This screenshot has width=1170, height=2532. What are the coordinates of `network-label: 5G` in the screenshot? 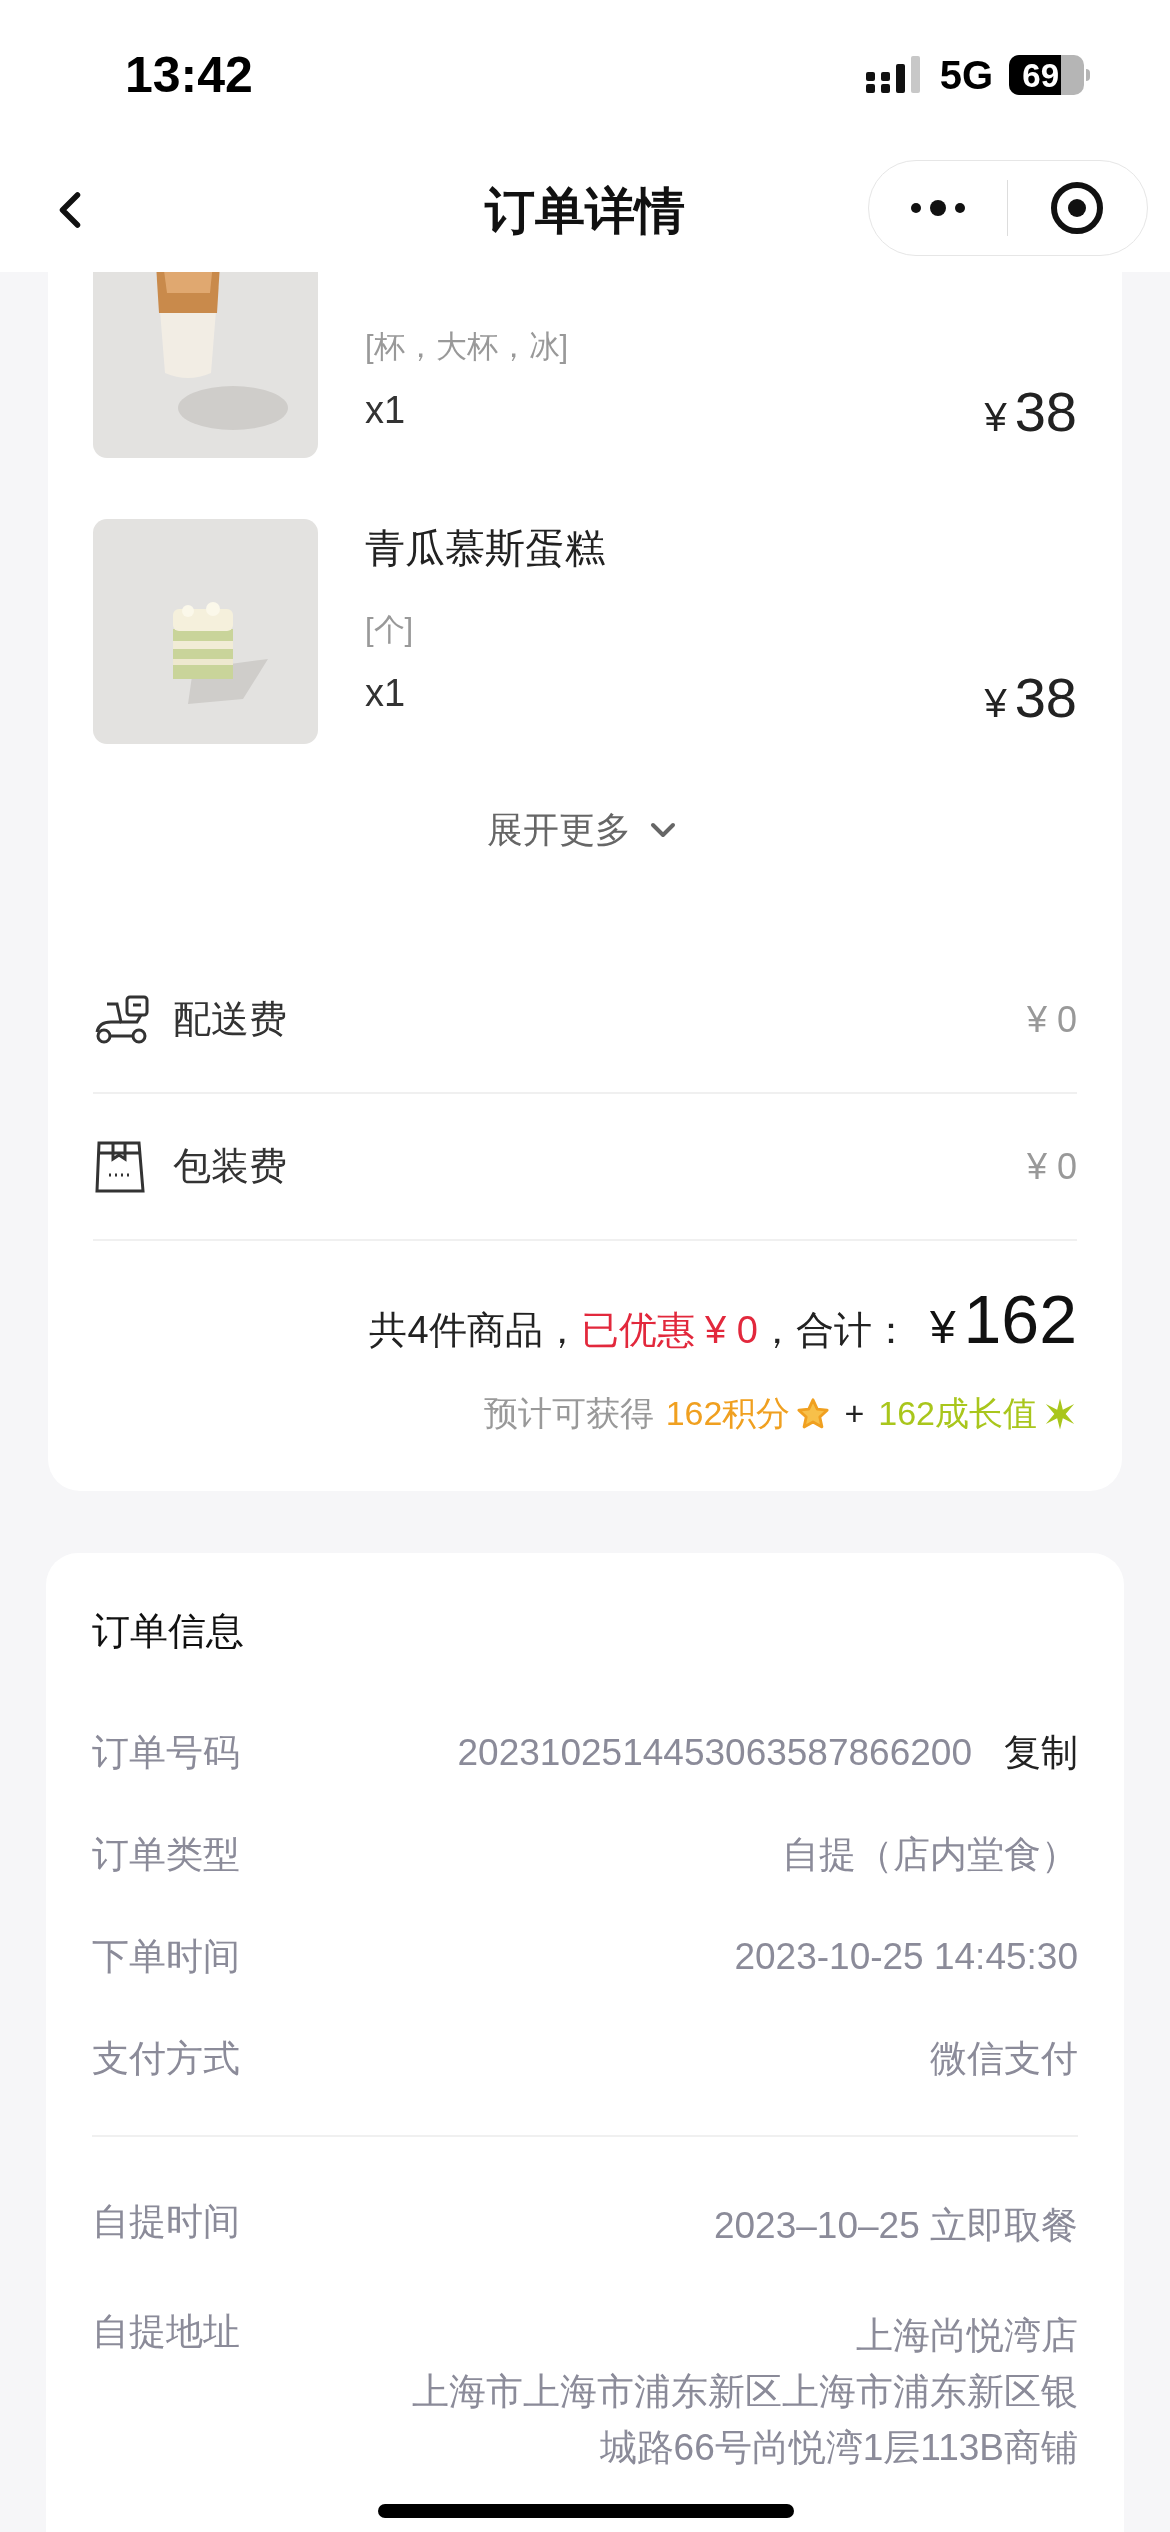 It's located at (966, 75).